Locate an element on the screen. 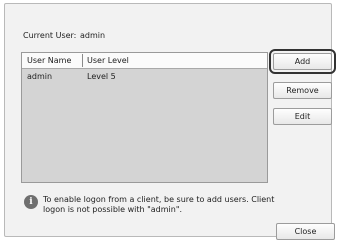  user-name-cell: admin is located at coordinates (40, 76).